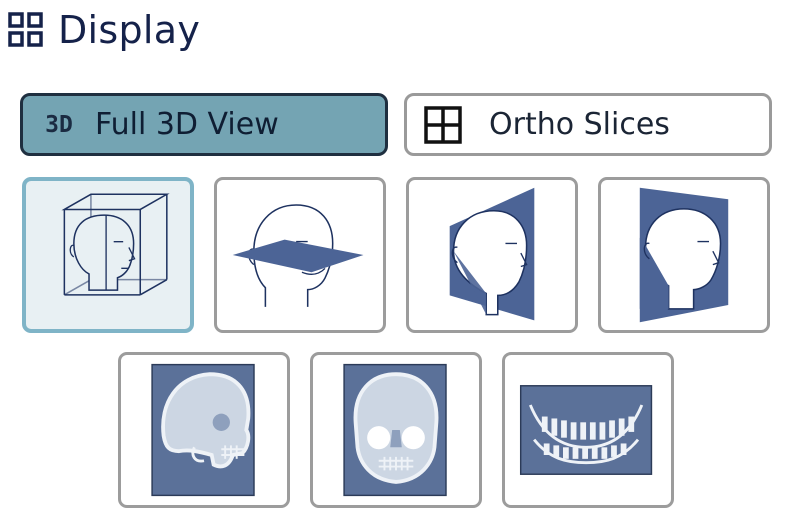 This screenshot has height=530, width=792. I want to click on coronal-slice-view-tile, so click(684, 255).